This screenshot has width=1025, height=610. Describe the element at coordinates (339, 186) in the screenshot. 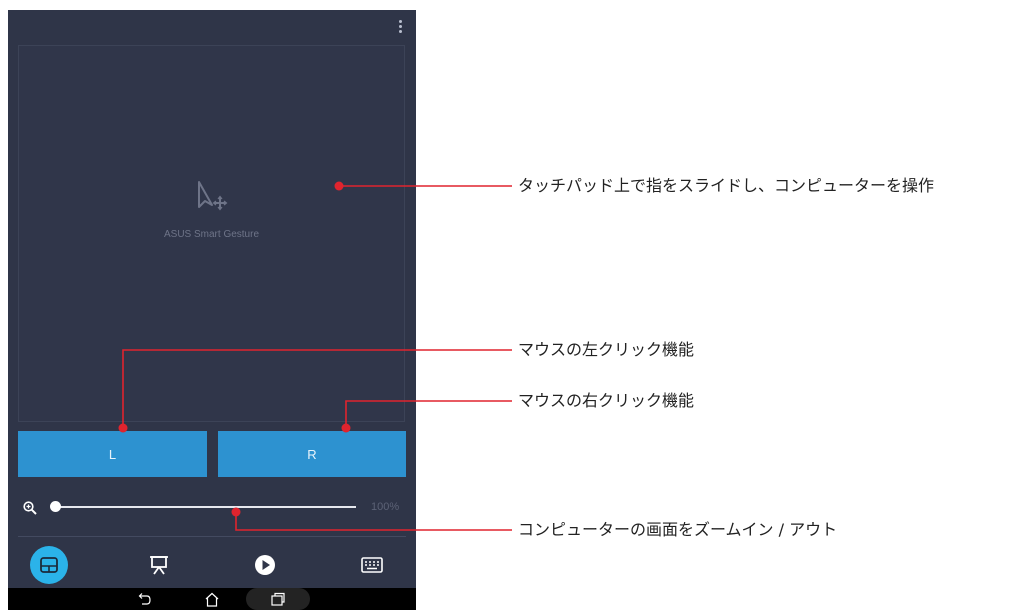

I see `callout-dot-touchpad` at that location.